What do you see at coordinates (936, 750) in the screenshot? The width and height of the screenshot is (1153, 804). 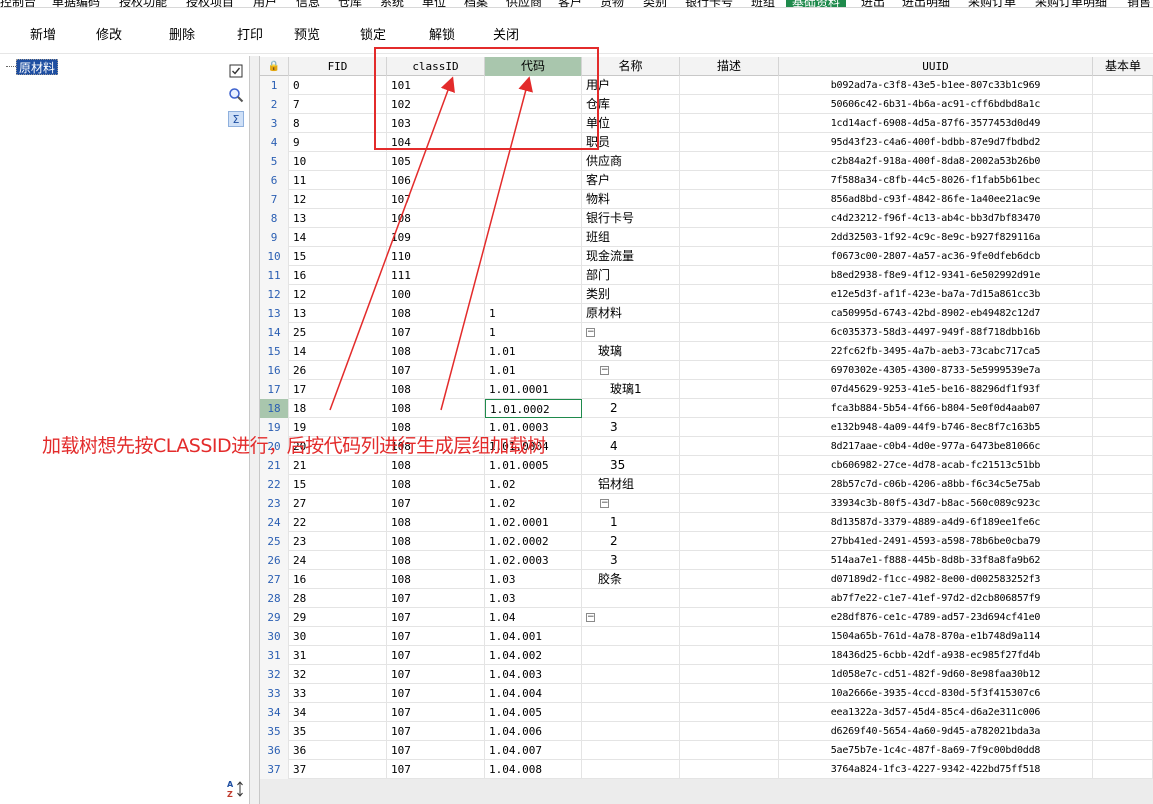 I see `cell-uuid: 5ae75b7e-1c4c-487f-8a69-7f9c00bd0dd8` at bounding box center [936, 750].